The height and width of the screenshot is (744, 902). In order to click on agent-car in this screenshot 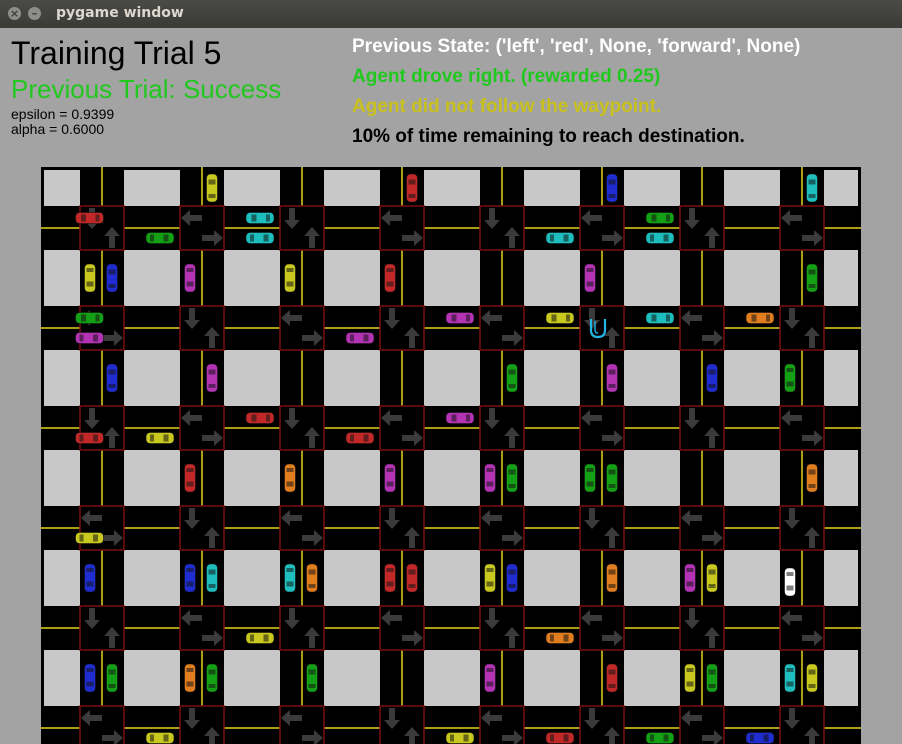, I will do `click(790, 582)`.